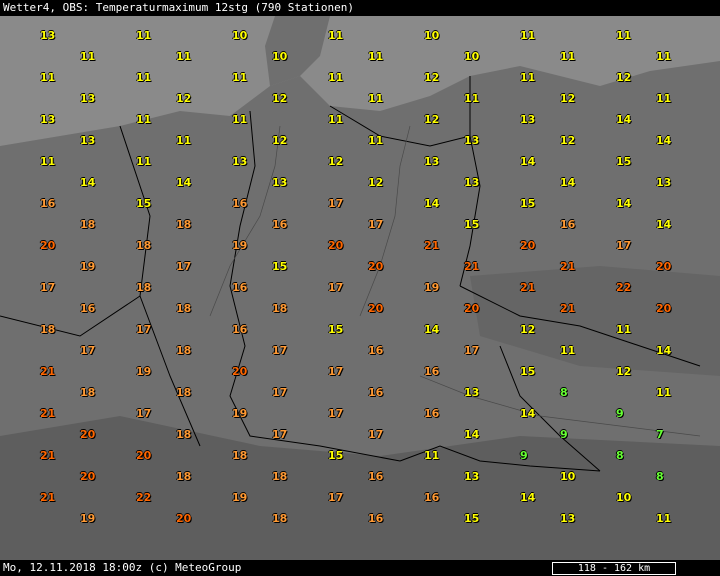 The width and height of the screenshot is (720, 576). Describe the element at coordinates (122, 567) in the screenshot. I see `timestamp: Mo, 12.11.2018 18:00z (c) MeteoGroup` at that location.